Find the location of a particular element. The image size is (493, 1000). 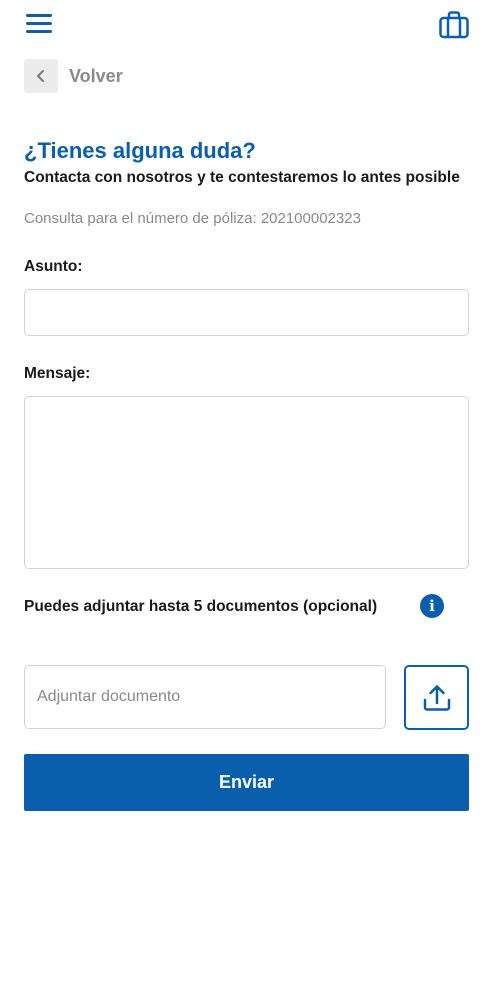

message-label: Mensaje: is located at coordinates (57, 373).